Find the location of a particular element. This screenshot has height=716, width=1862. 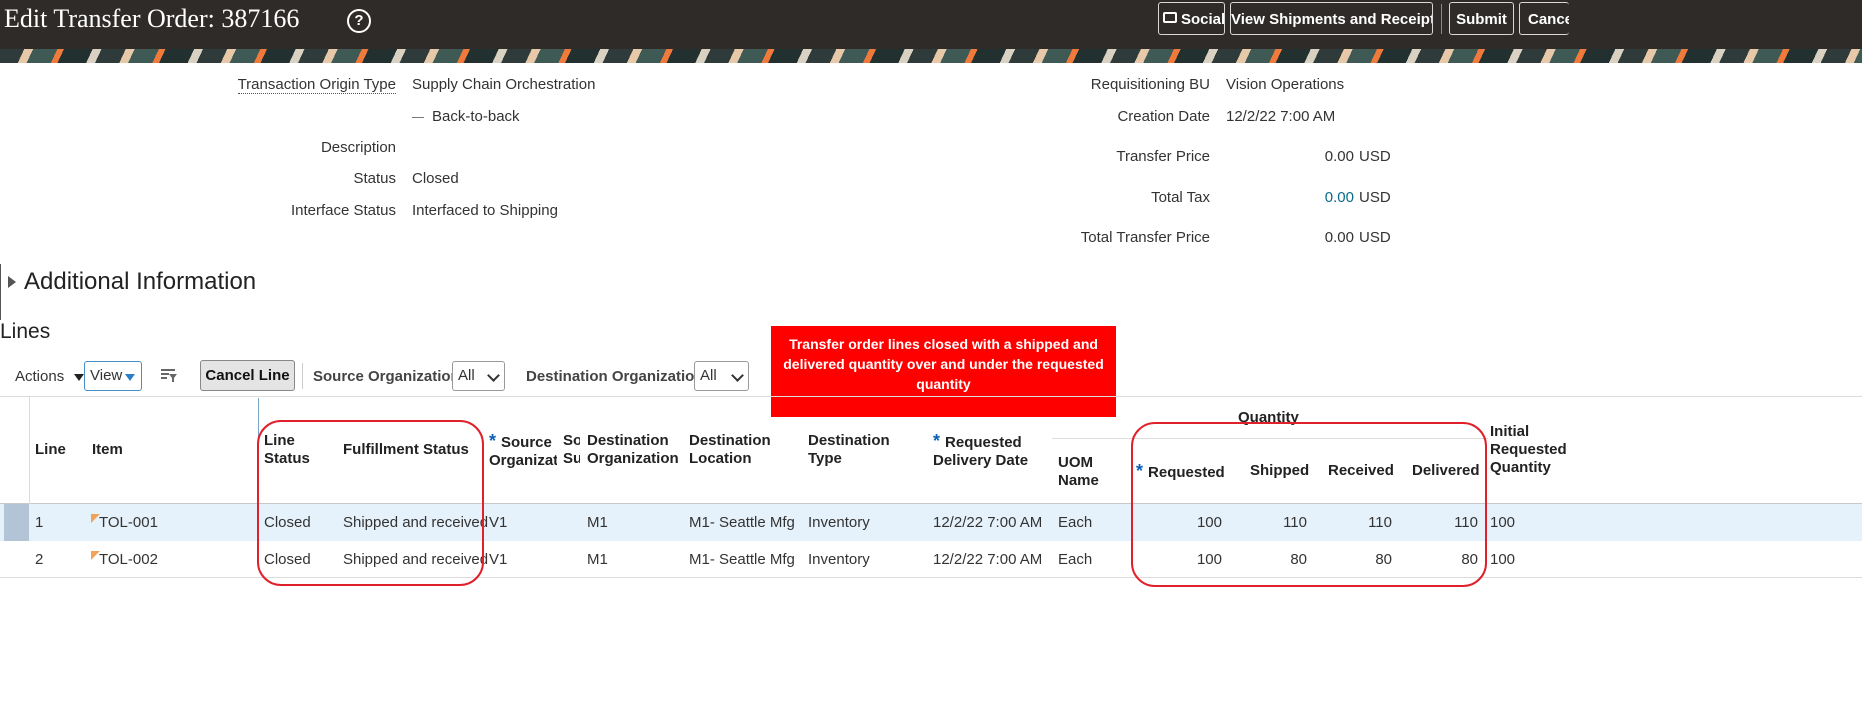

annotation-highlight-status is located at coordinates (370, 503).